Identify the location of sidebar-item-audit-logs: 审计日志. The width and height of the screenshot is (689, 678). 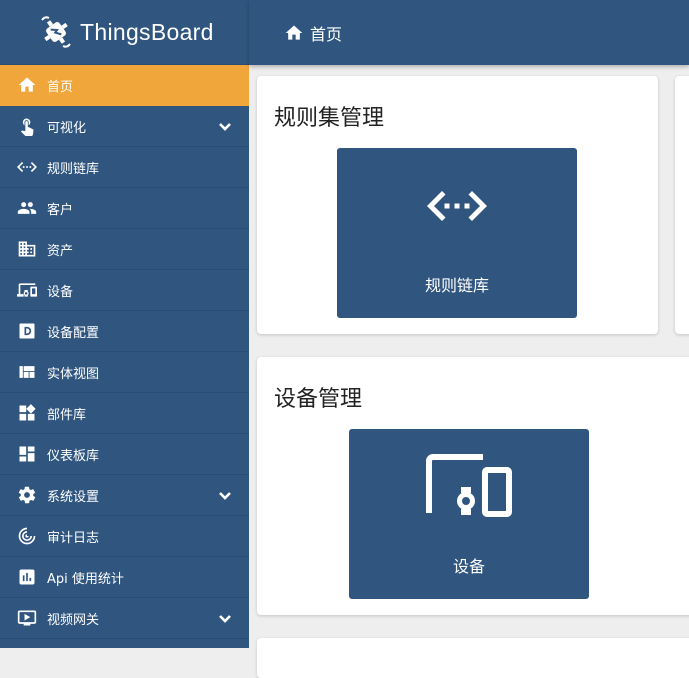
(124, 536).